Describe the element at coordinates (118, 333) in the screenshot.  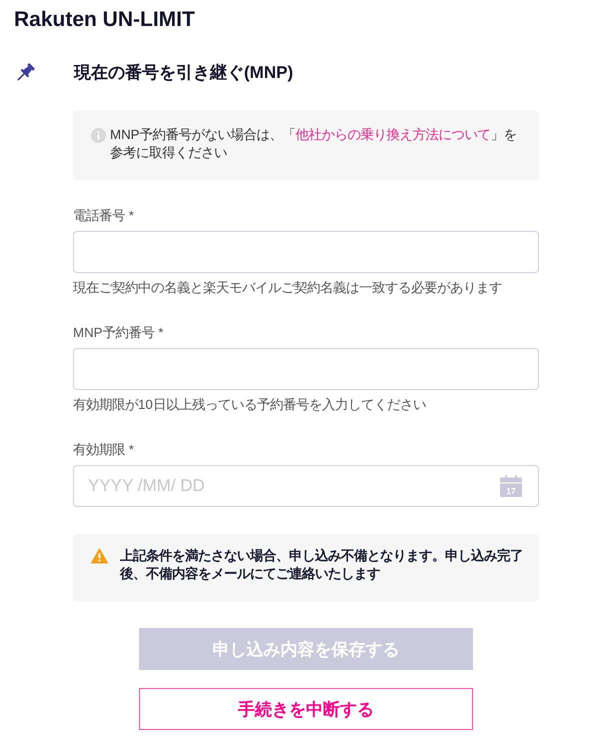
I see `field-label: MNP予約番号 *` at that location.